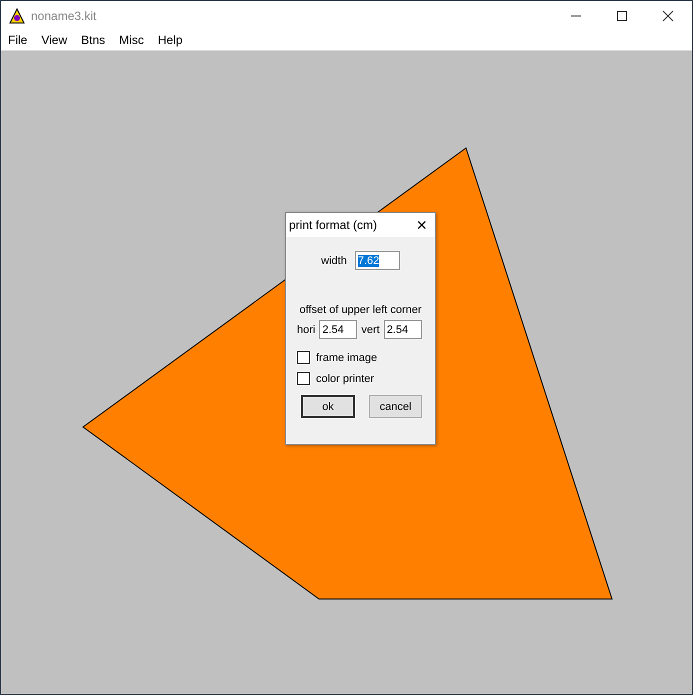  Describe the element at coordinates (17, 16) in the screenshot. I see `app-icon` at that location.